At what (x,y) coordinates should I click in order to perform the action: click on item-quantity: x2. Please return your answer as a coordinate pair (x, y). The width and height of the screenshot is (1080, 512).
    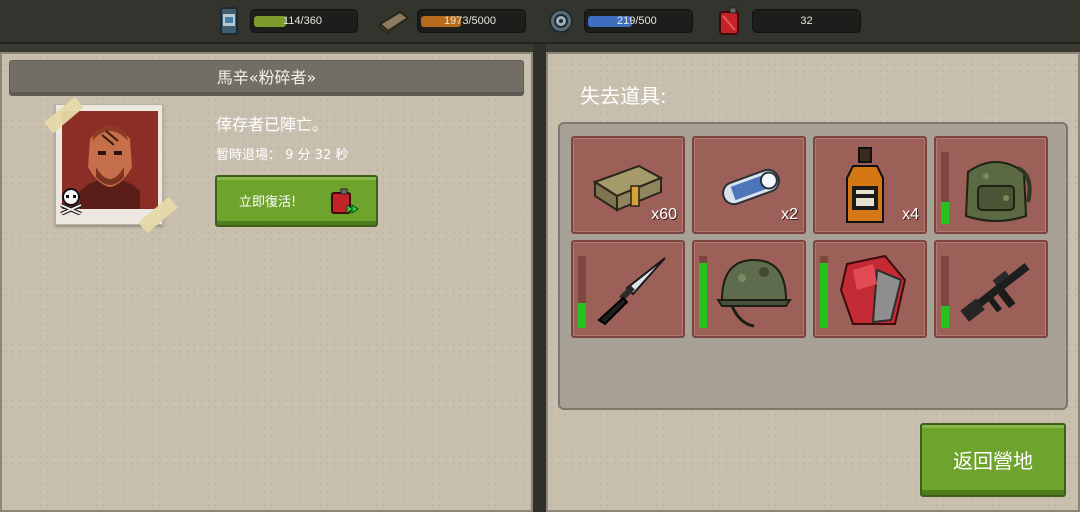
    Looking at the image, I should click on (789, 214).